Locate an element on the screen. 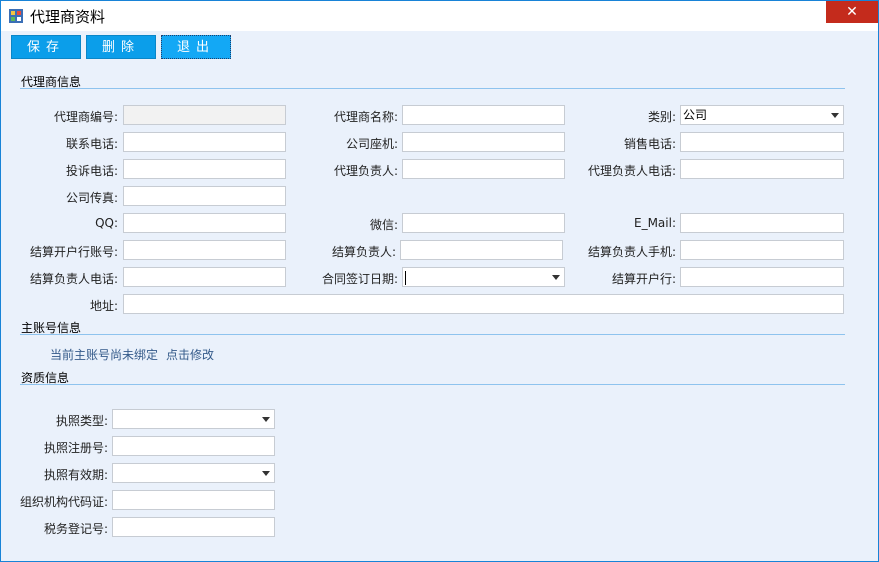  category-value: 公司 is located at coordinates (695, 115).